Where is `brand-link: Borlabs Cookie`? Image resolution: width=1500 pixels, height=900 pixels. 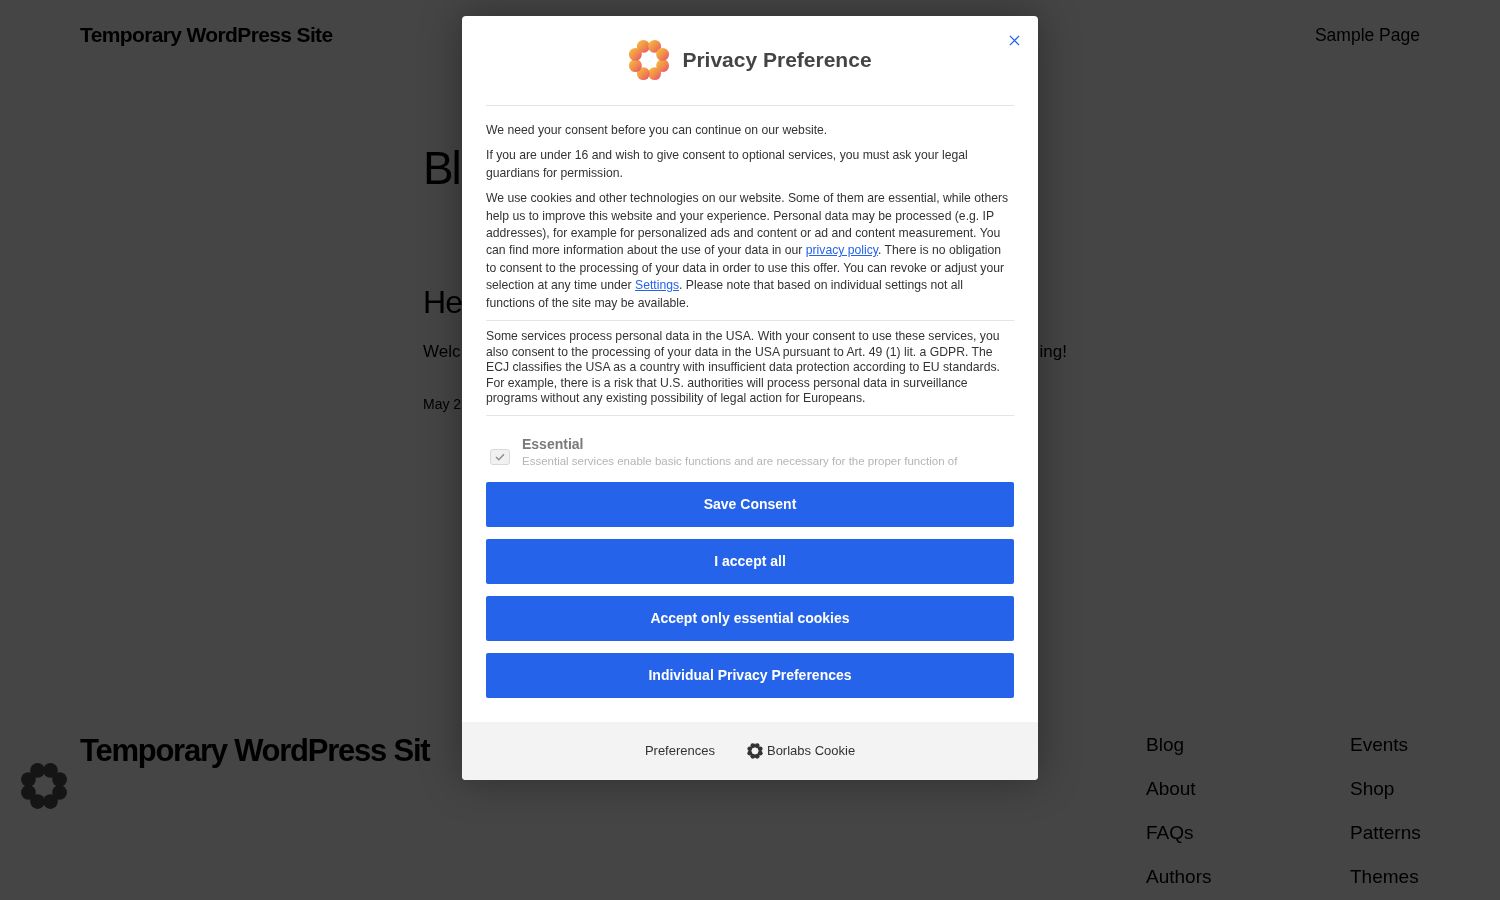
brand-link: Borlabs Cookie is located at coordinates (811, 750).